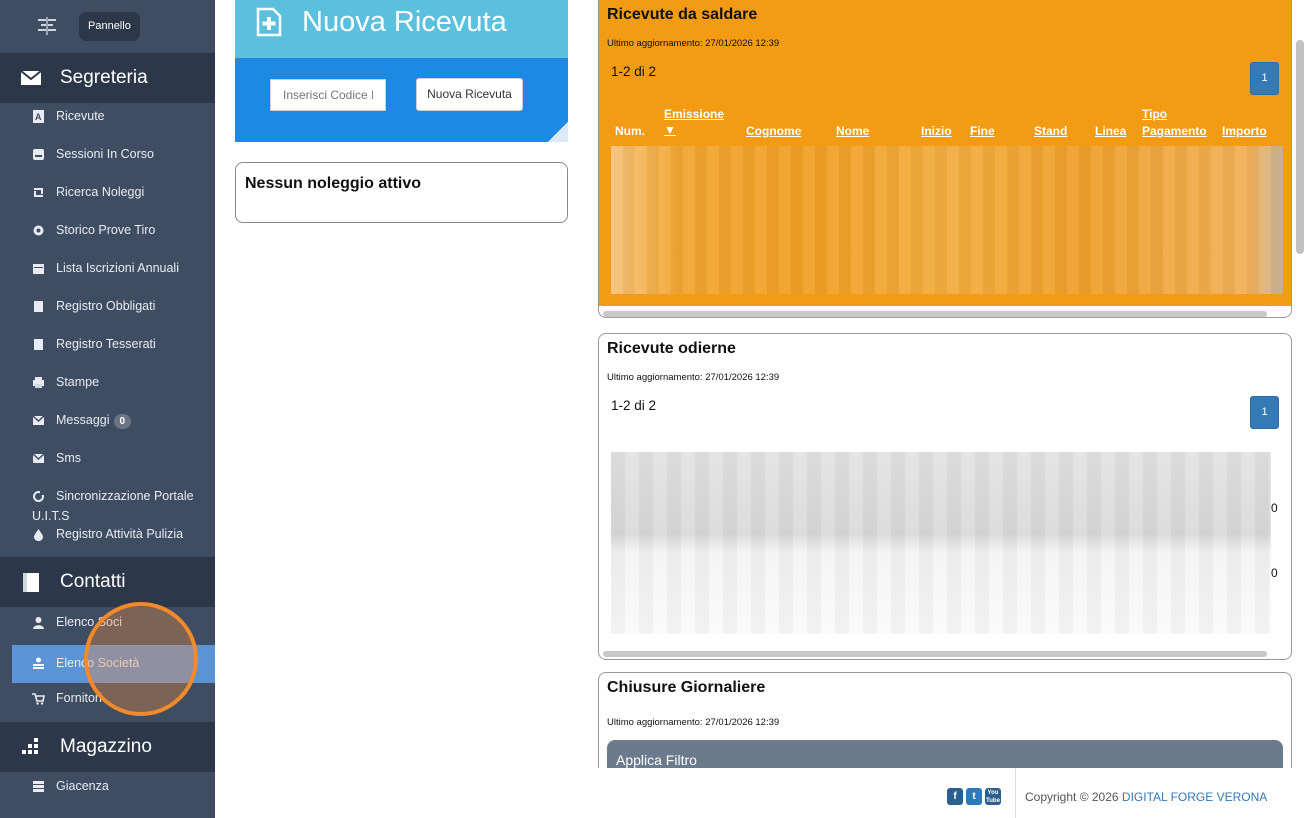 The width and height of the screenshot is (1307, 818). Describe the element at coordinates (38, 192) in the screenshot. I see `retweet-icon` at that location.